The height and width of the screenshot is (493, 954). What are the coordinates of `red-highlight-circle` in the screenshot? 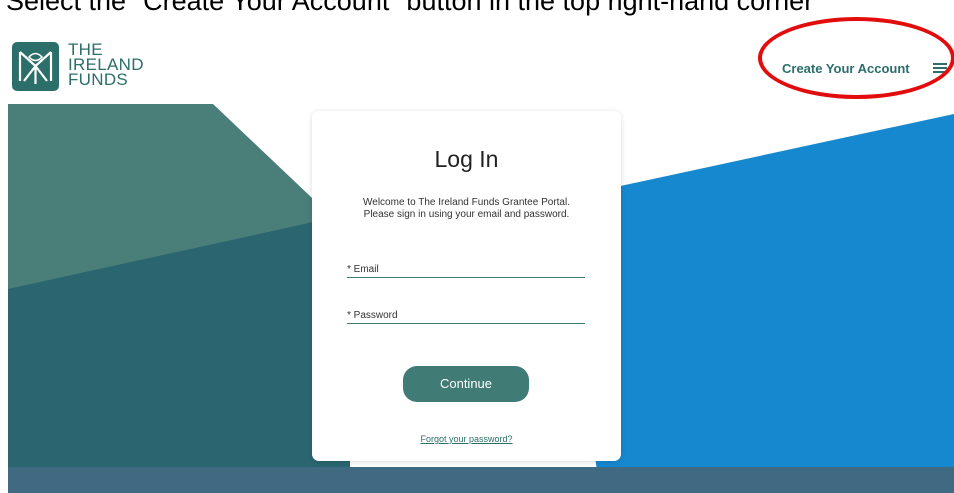 It's located at (856, 58).